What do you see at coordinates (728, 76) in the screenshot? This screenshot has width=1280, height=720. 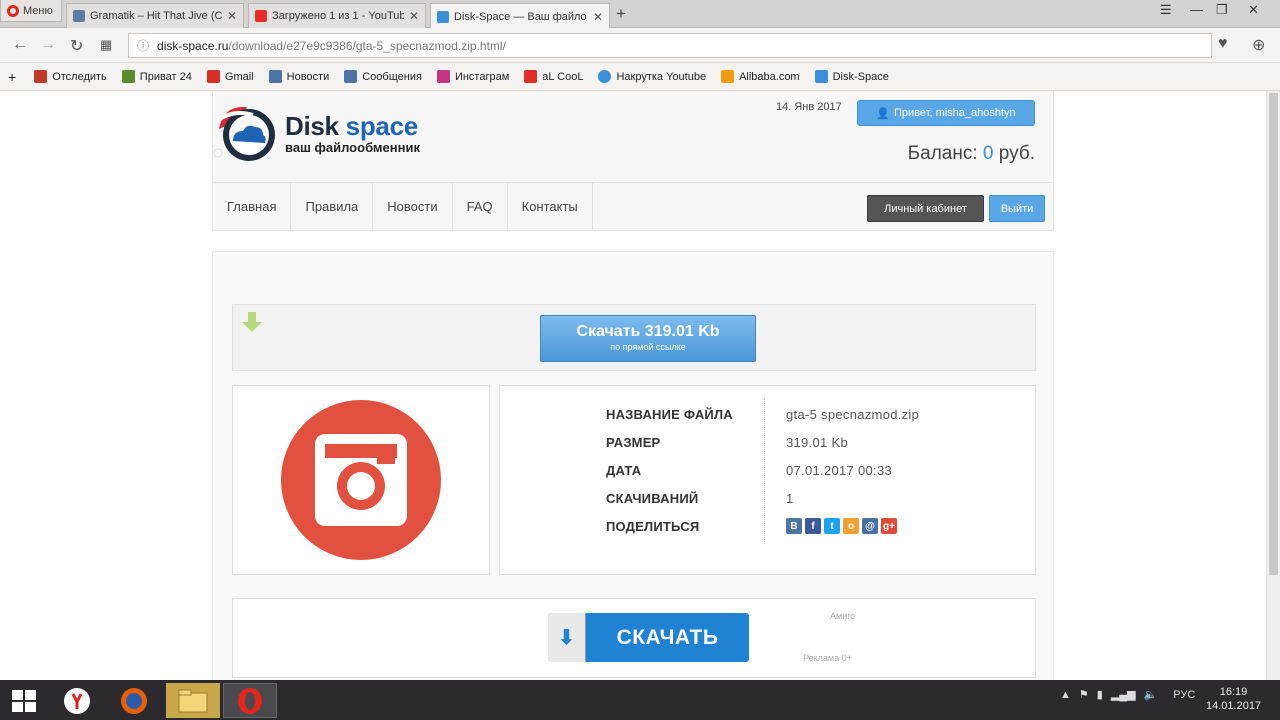 I see `alibaba-icon` at bounding box center [728, 76].